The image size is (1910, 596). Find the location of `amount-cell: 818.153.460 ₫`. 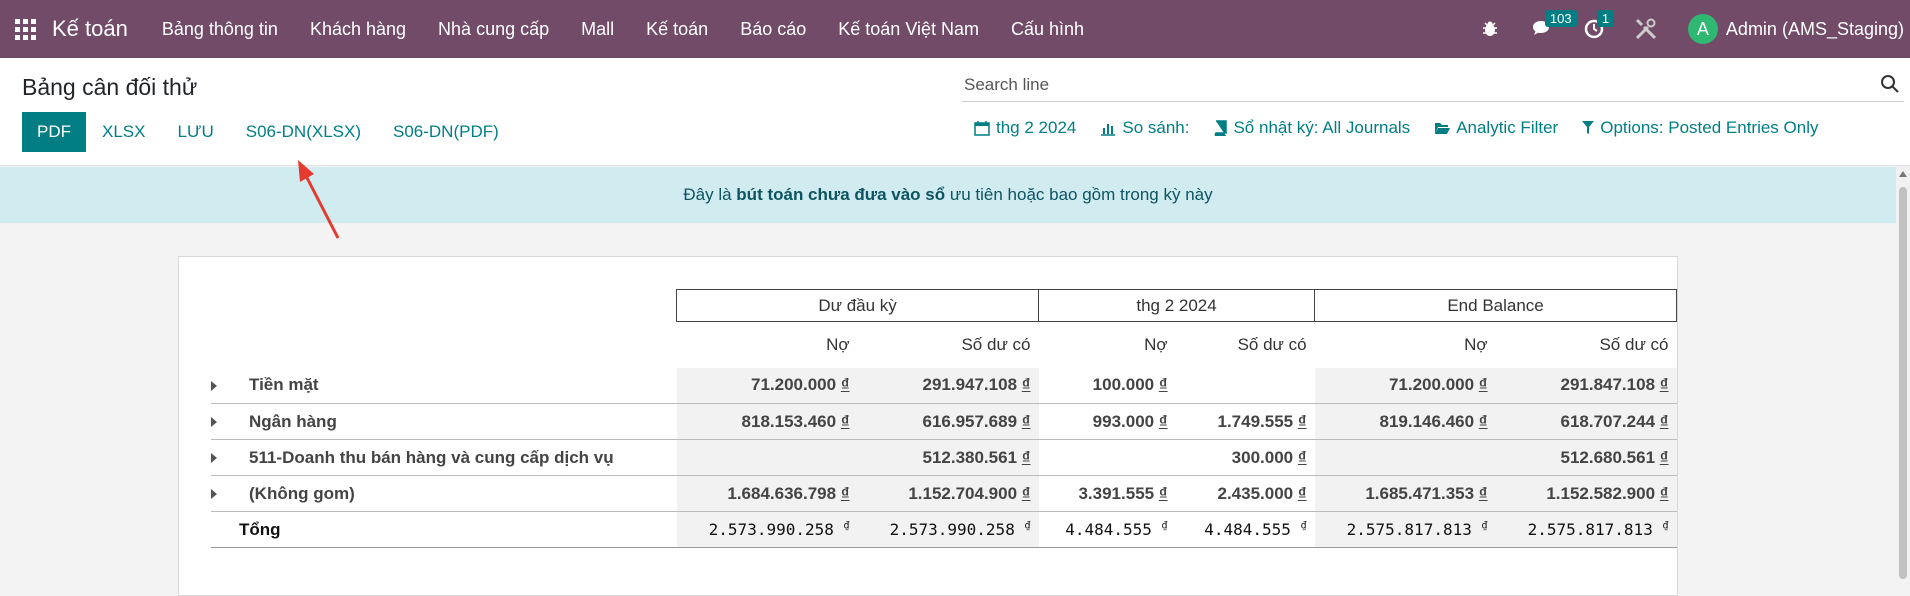

amount-cell: 818.153.460 ₫ is located at coordinates (767, 421).